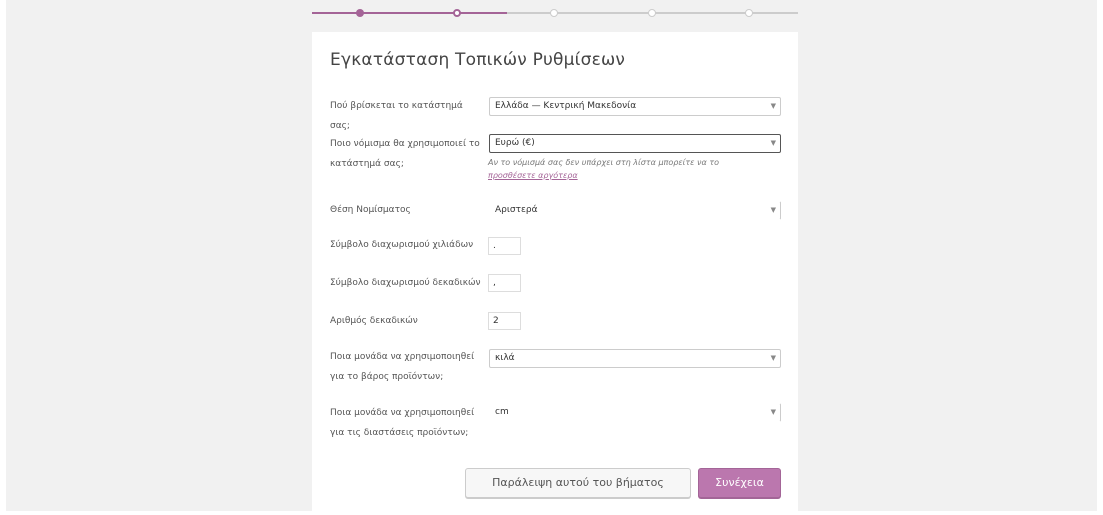 Image resolution: width=1103 pixels, height=515 pixels. I want to click on step-2-dot, so click(457, 13).